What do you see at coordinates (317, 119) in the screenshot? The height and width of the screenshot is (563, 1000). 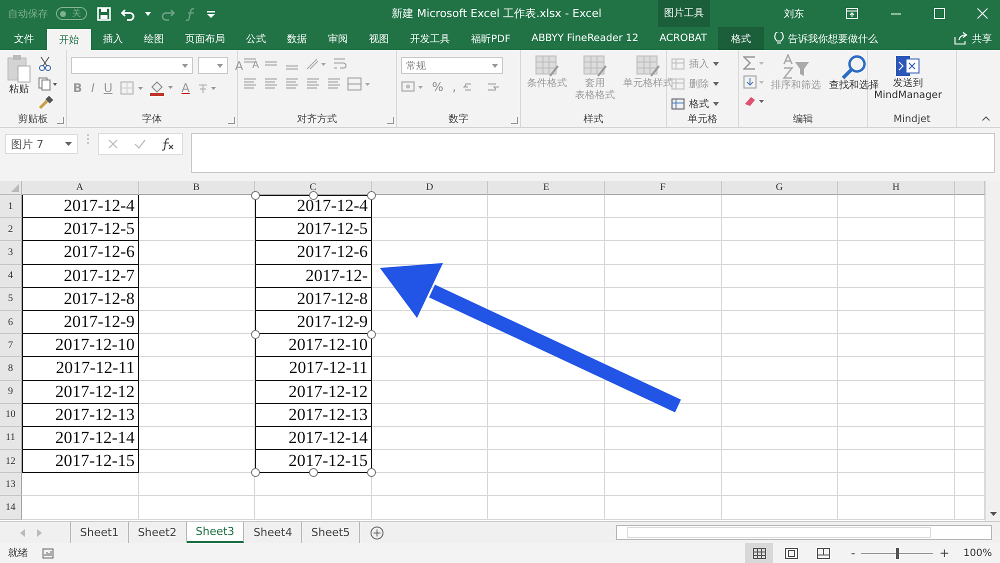 I see `group-label: 对齐方式` at bounding box center [317, 119].